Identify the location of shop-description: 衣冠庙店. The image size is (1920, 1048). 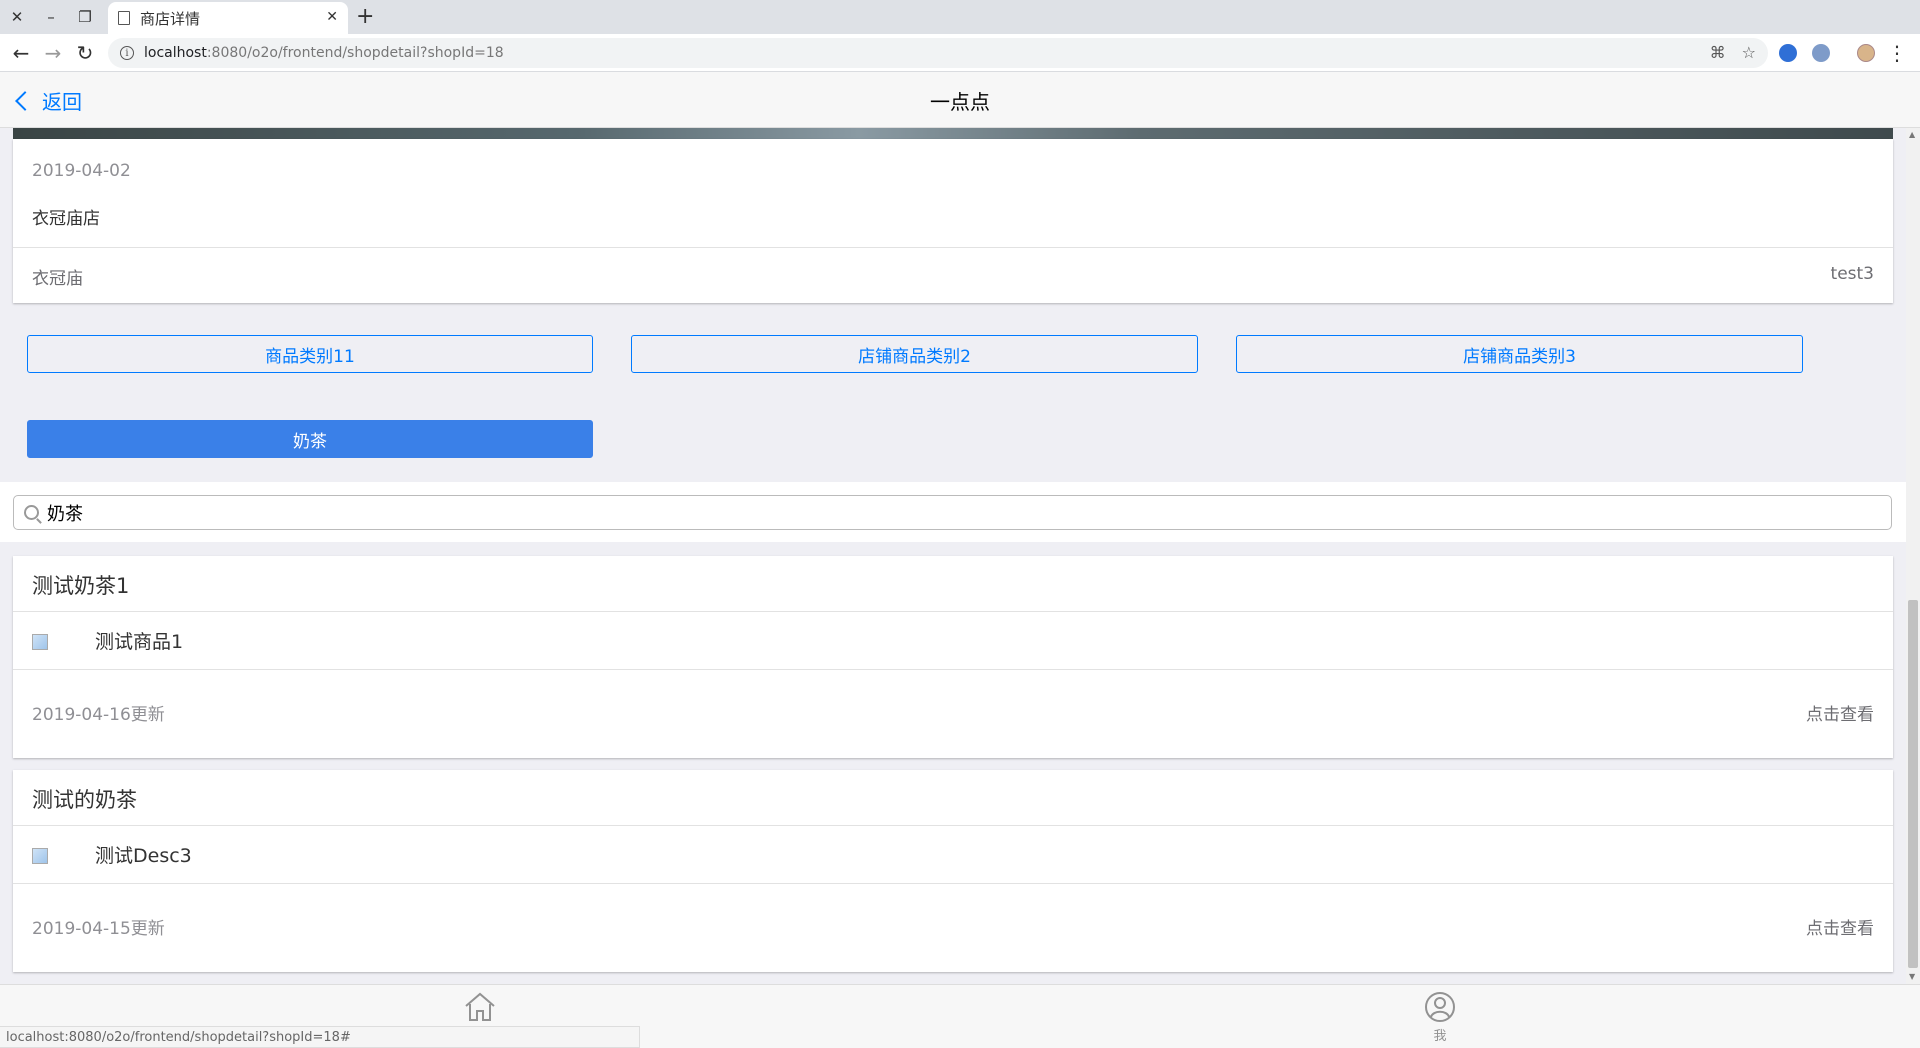
(66, 219).